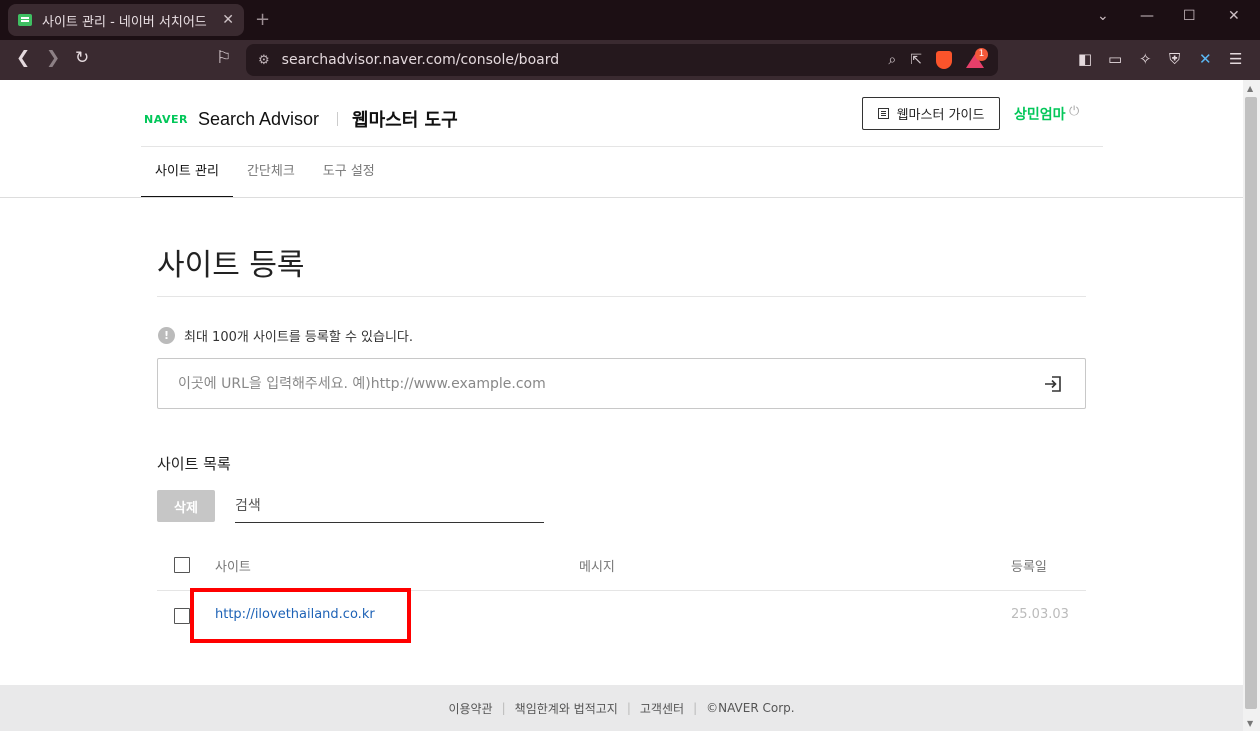 Image resolution: width=1260 pixels, height=731 pixels. Describe the element at coordinates (233, 567) in the screenshot. I see `column-header-site: 사이트` at that location.